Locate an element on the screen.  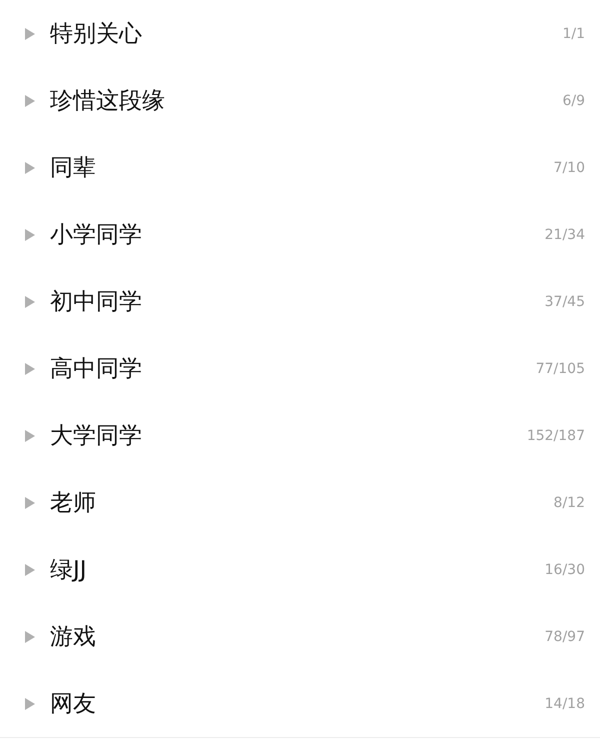
group-row: 游戏 78/97 is located at coordinates (304, 636).